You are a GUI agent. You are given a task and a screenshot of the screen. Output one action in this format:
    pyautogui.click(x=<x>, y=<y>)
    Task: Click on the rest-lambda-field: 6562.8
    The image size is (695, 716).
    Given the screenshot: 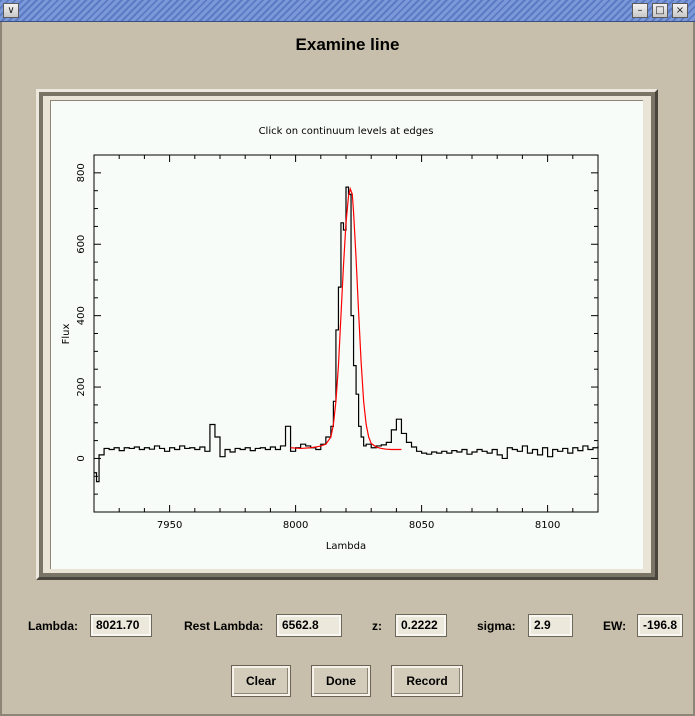 What is the action you would take?
    pyautogui.click(x=309, y=625)
    